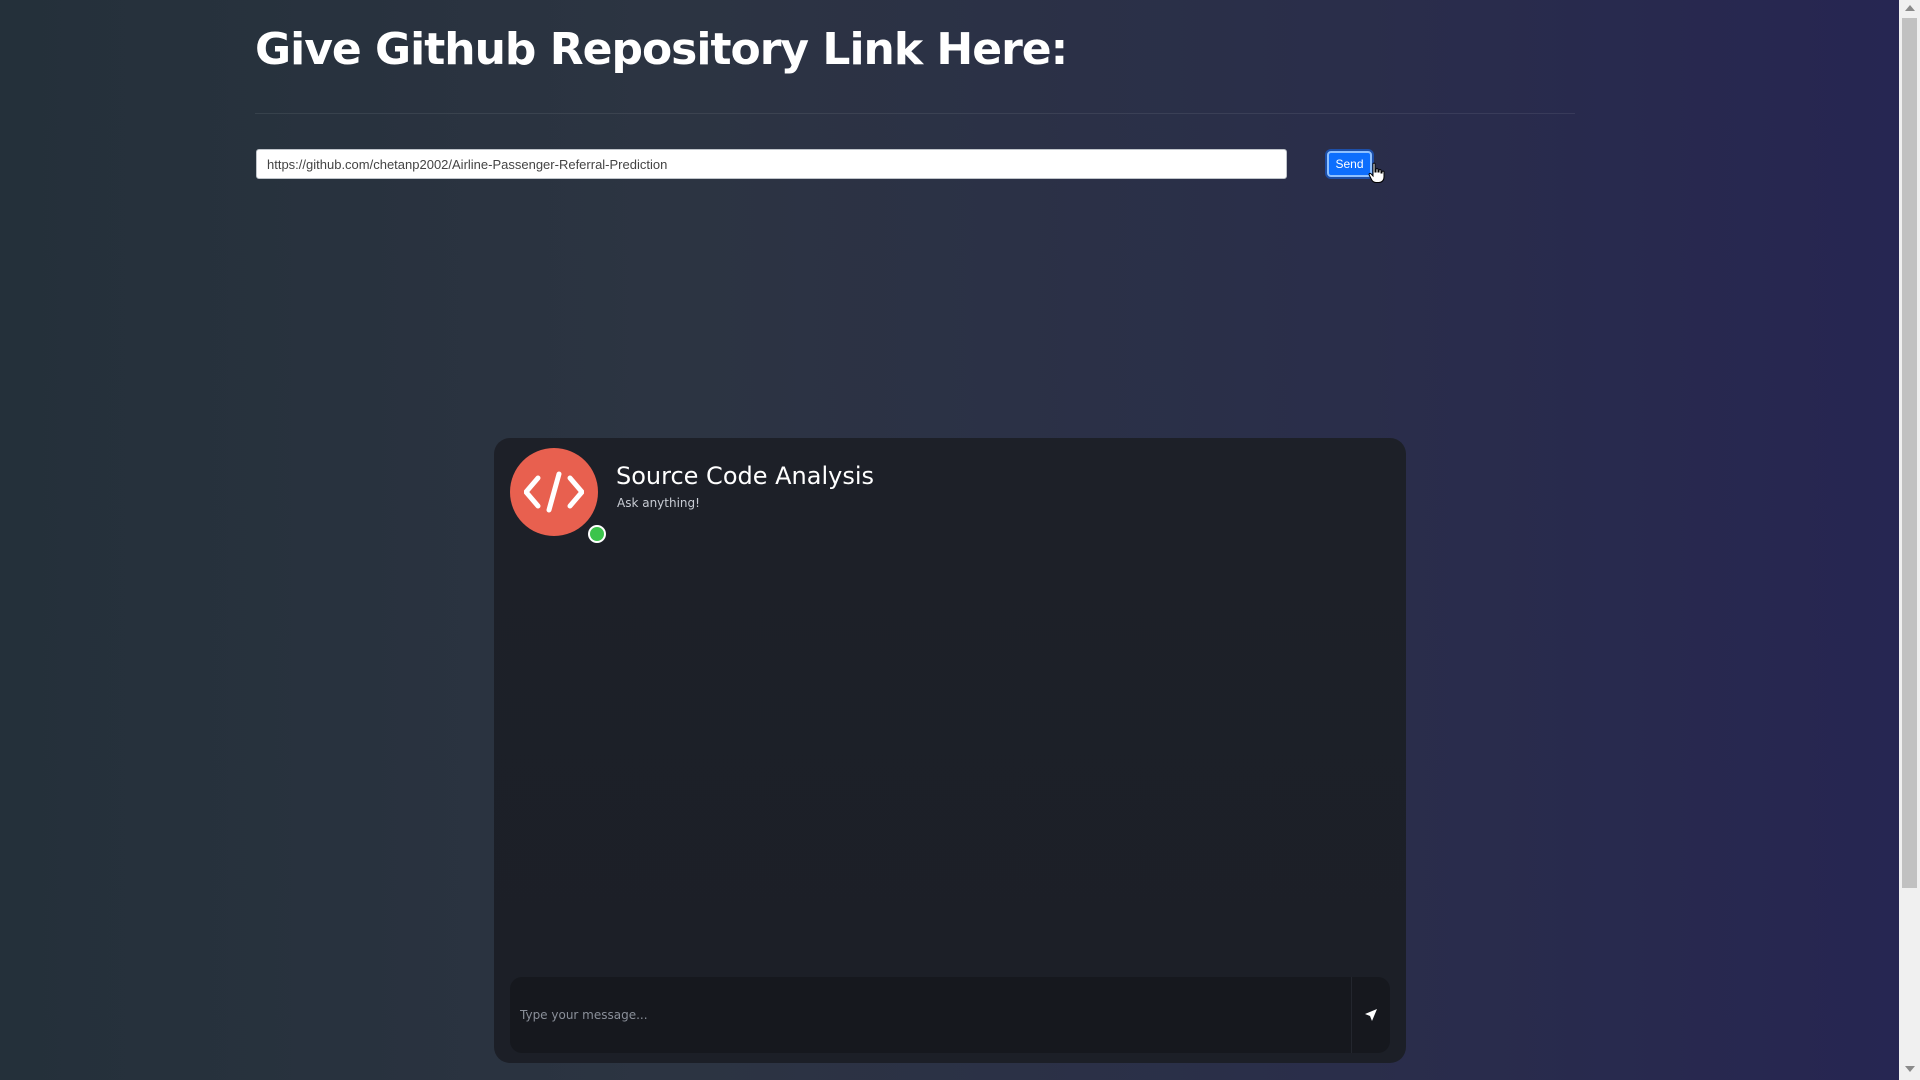 Image resolution: width=1920 pixels, height=1080 pixels. I want to click on vertical-scrollbar, so click(1909, 540).